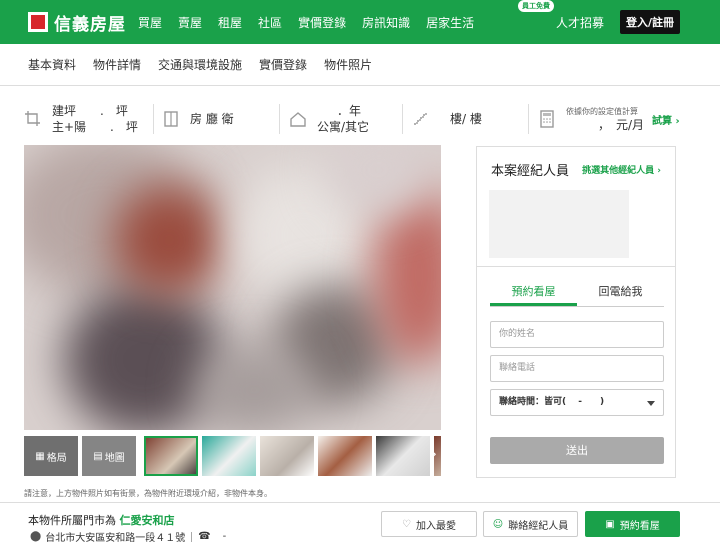 The width and height of the screenshot is (720, 547). What do you see at coordinates (577, 368) in the screenshot?
I see `phone-input: 聯絡電話` at bounding box center [577, 368].